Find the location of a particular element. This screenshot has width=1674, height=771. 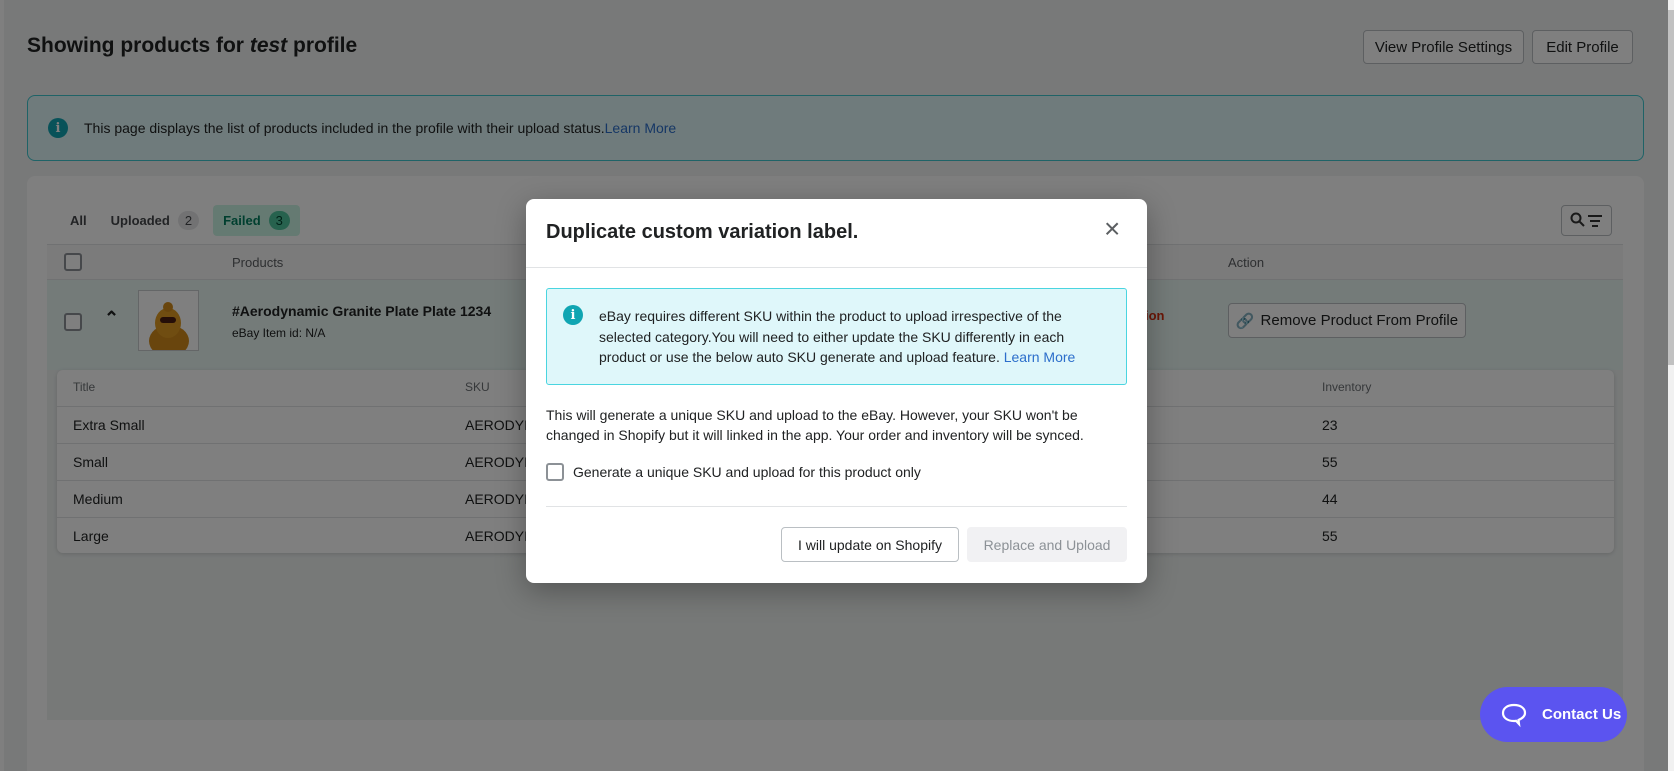

contact-us-button: Contact Us is located at coordinates (1553, 714).